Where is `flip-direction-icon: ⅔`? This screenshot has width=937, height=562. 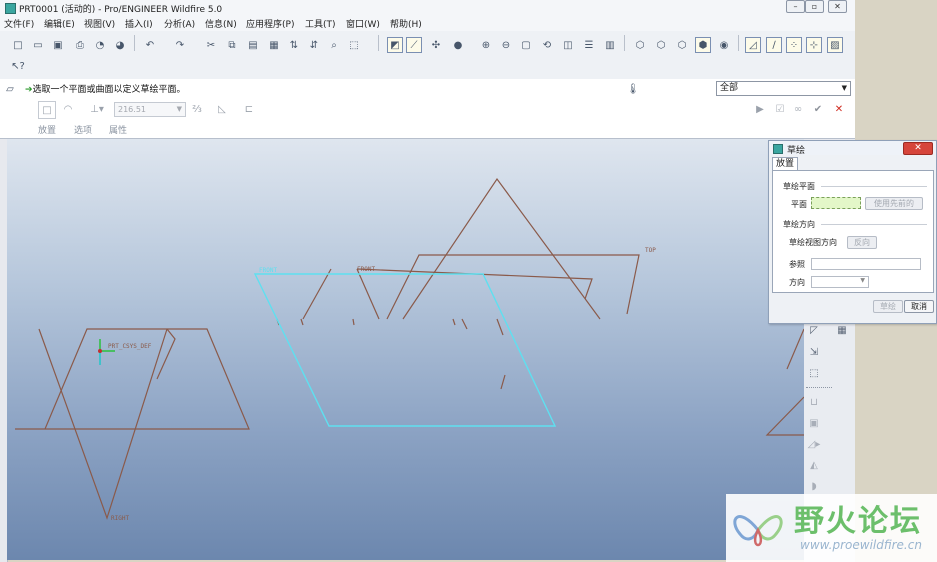 flip-direction-icon: ⅔ is located at coordinates (197, 109).